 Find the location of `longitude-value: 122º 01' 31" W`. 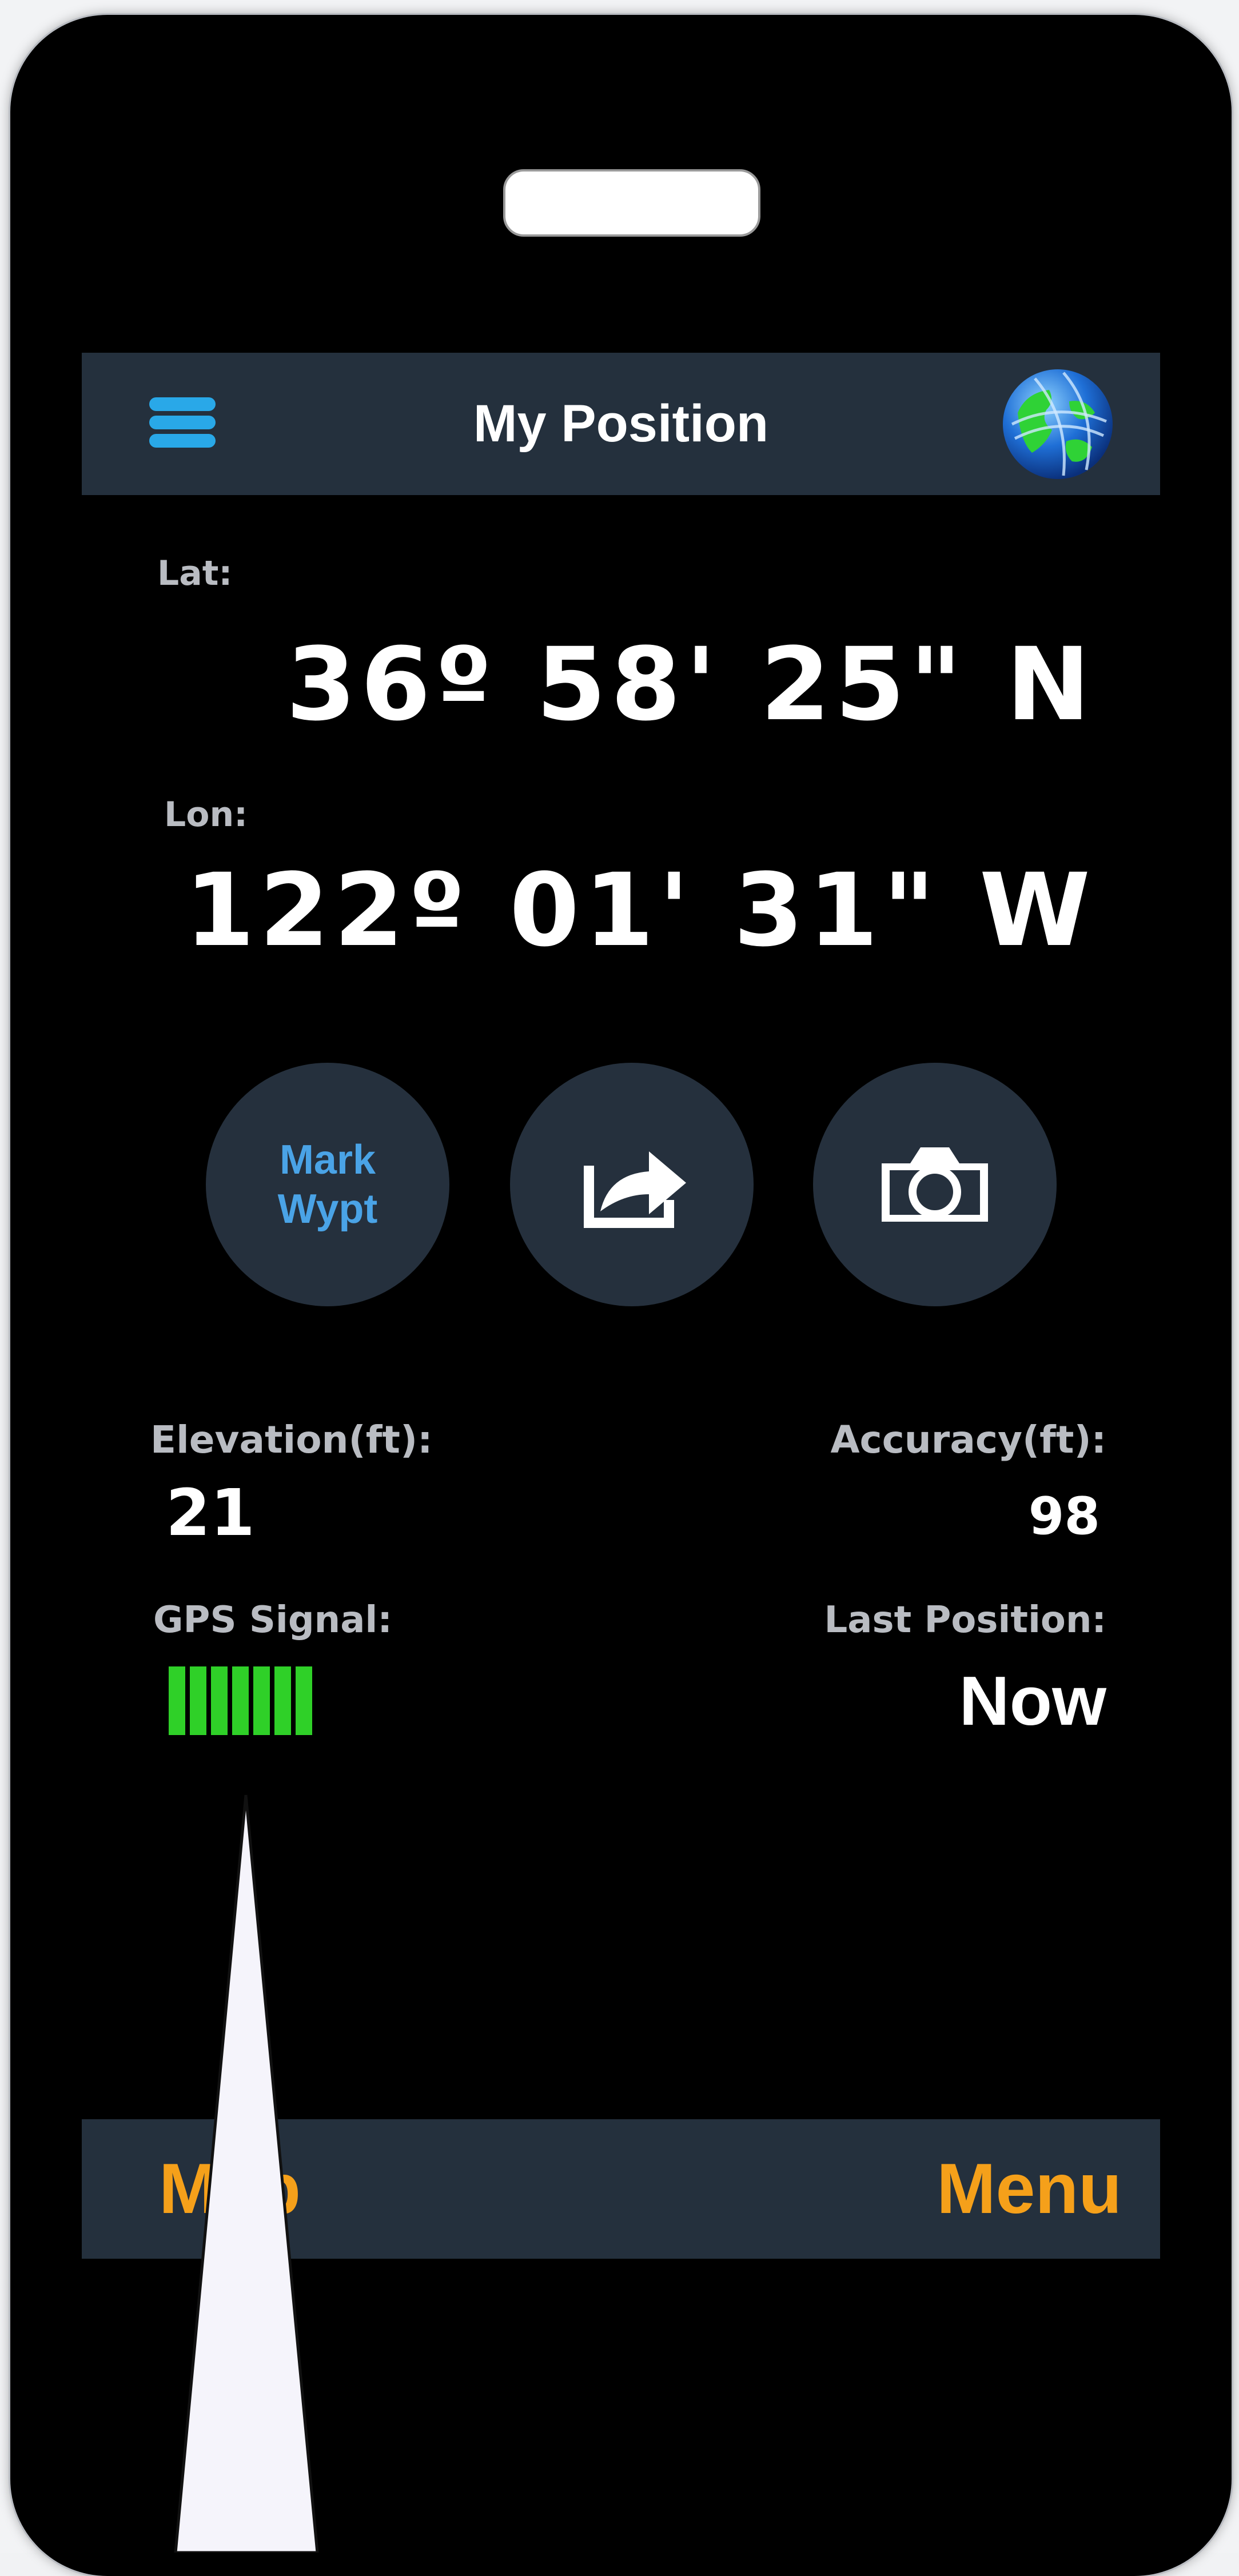

longitude-value: 122º 01' 31" W is located at coordinates (639, 910).